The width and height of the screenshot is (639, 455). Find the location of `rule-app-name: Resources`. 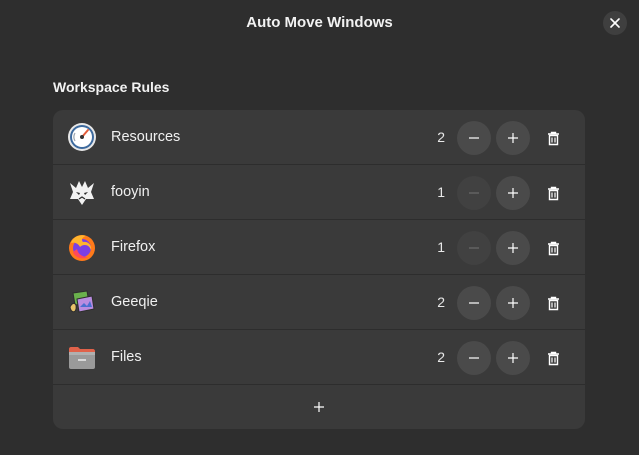

rule-app-name: Resources is located at coordinates (146, 137).